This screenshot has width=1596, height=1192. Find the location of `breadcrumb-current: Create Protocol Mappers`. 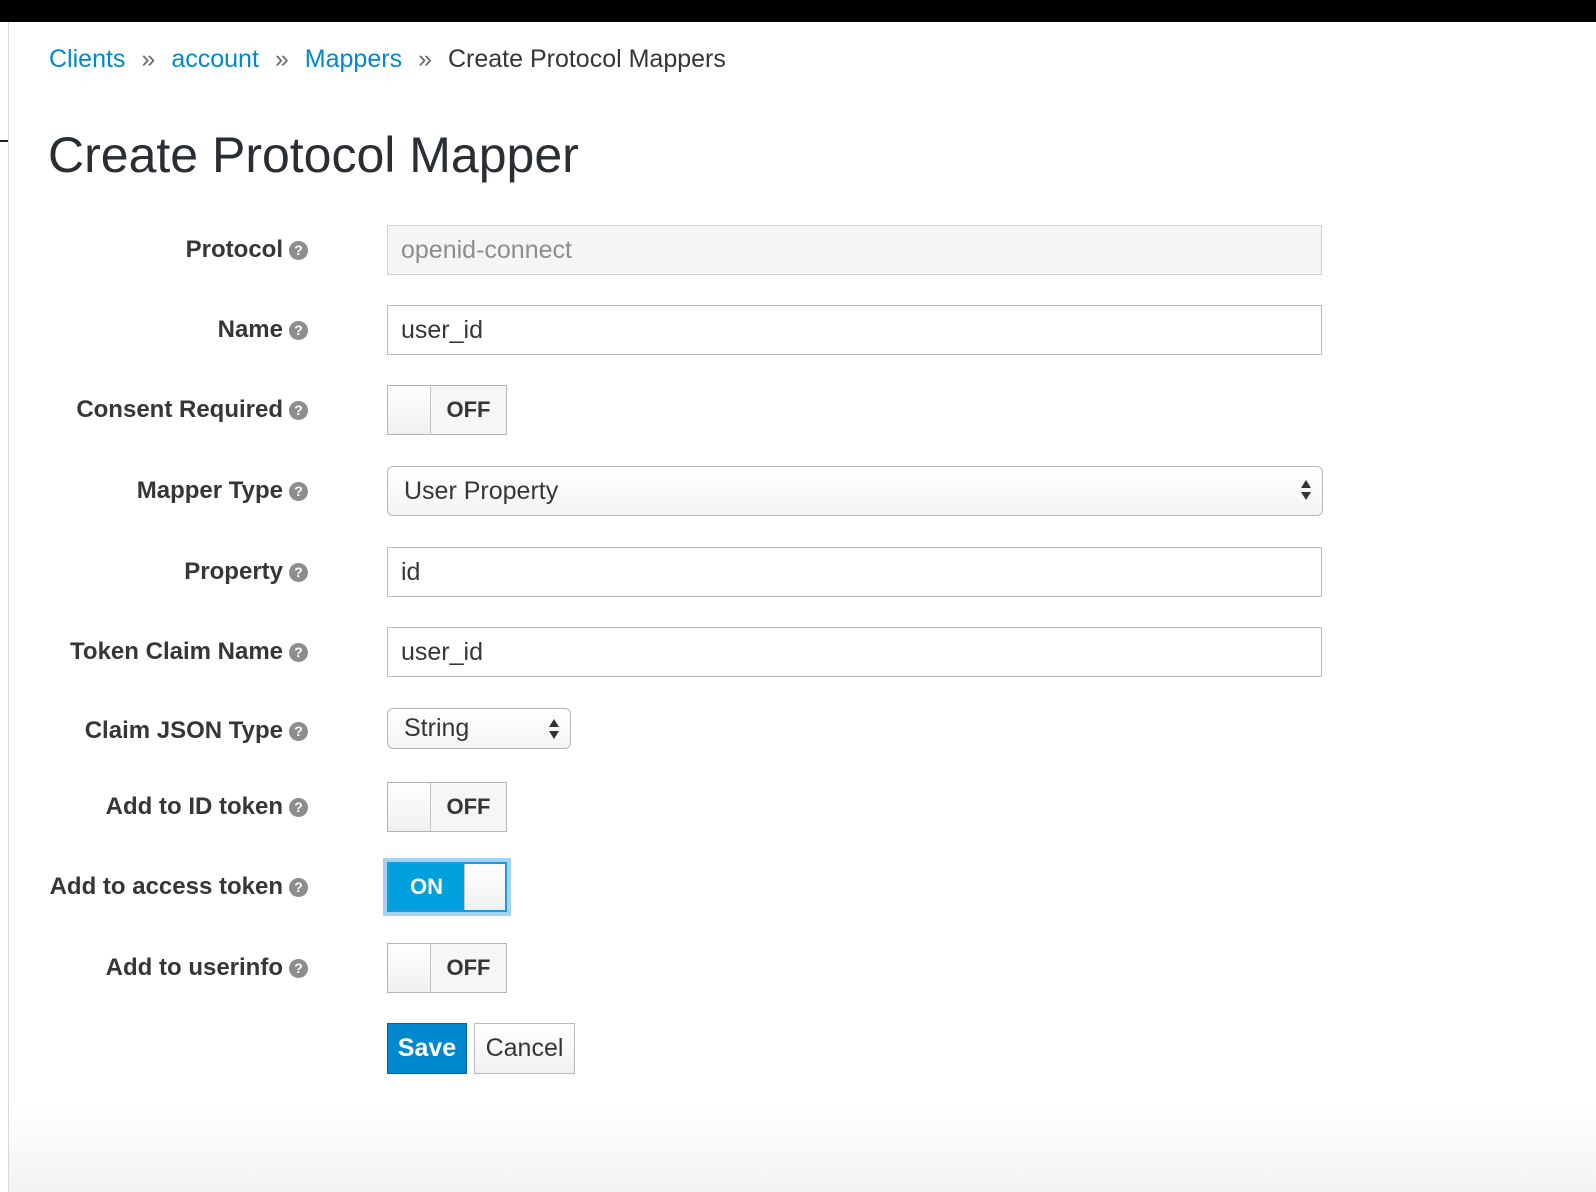

breadcrumb-current: Create Protocol Mappers is located at coordinates (586, 58).